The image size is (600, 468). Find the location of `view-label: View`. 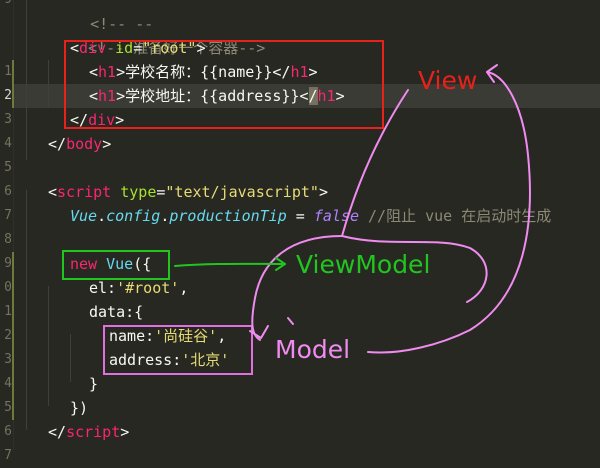

view-label: View is located at coordinates (448, 80).